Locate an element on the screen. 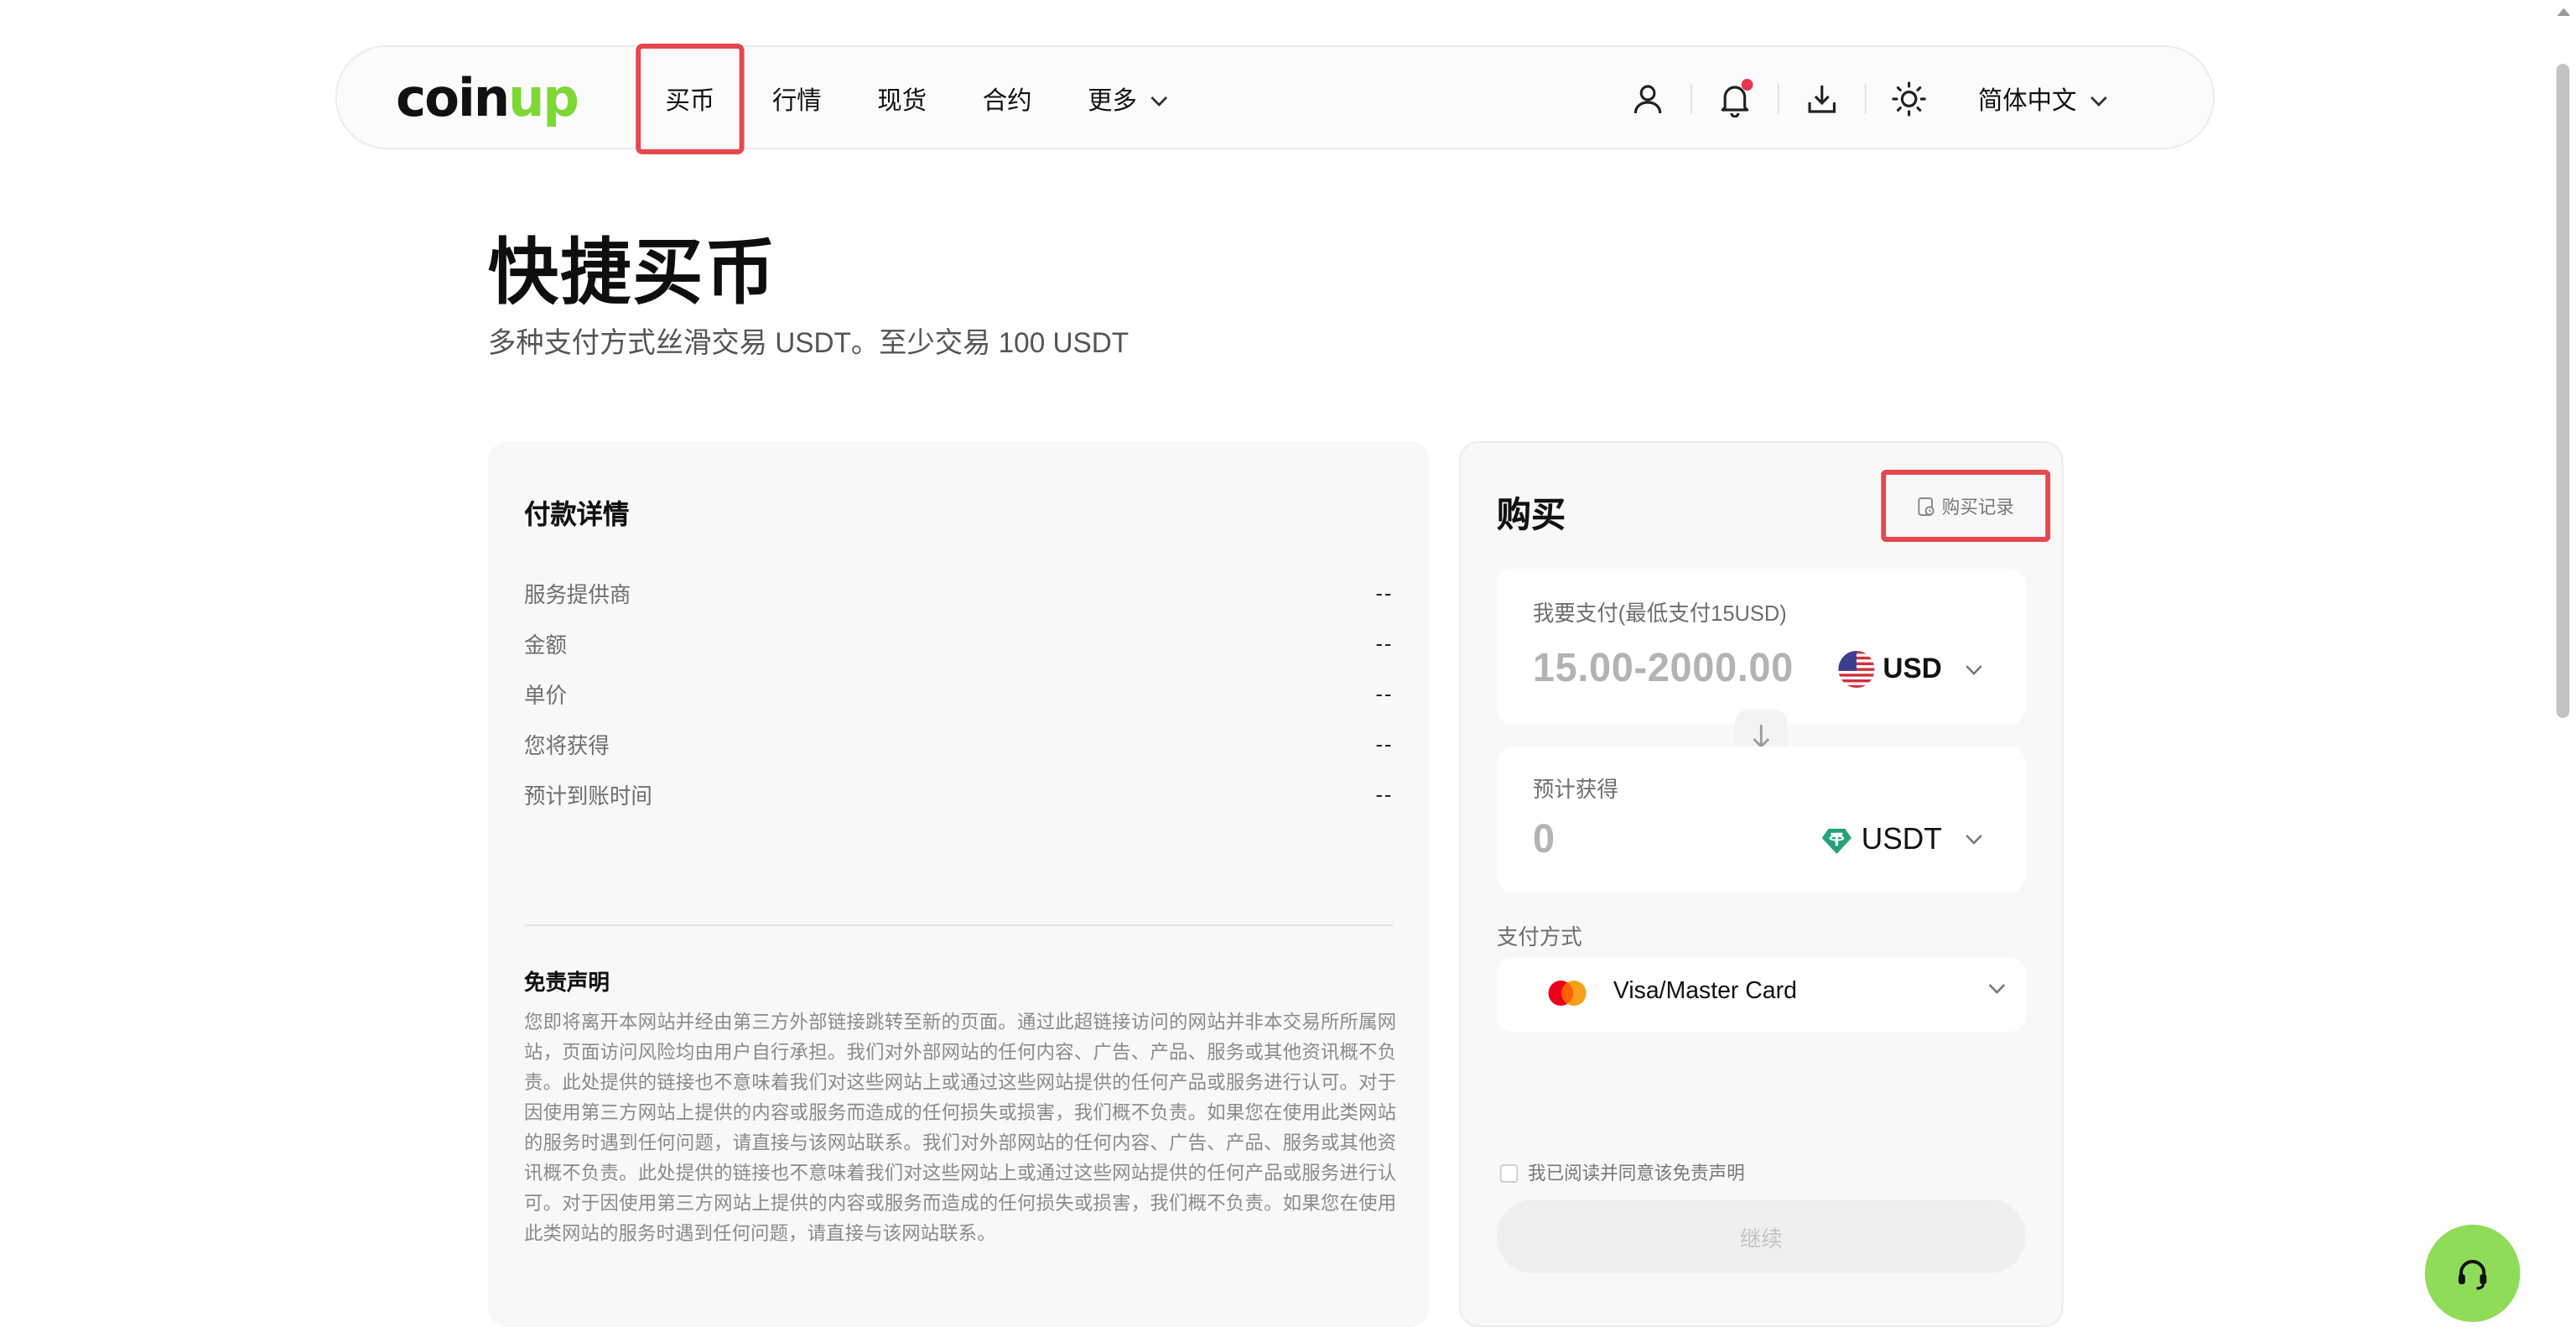 The image size is (2576, 1327). nav-item-label: 买币 is located at coordinates (690, 100).